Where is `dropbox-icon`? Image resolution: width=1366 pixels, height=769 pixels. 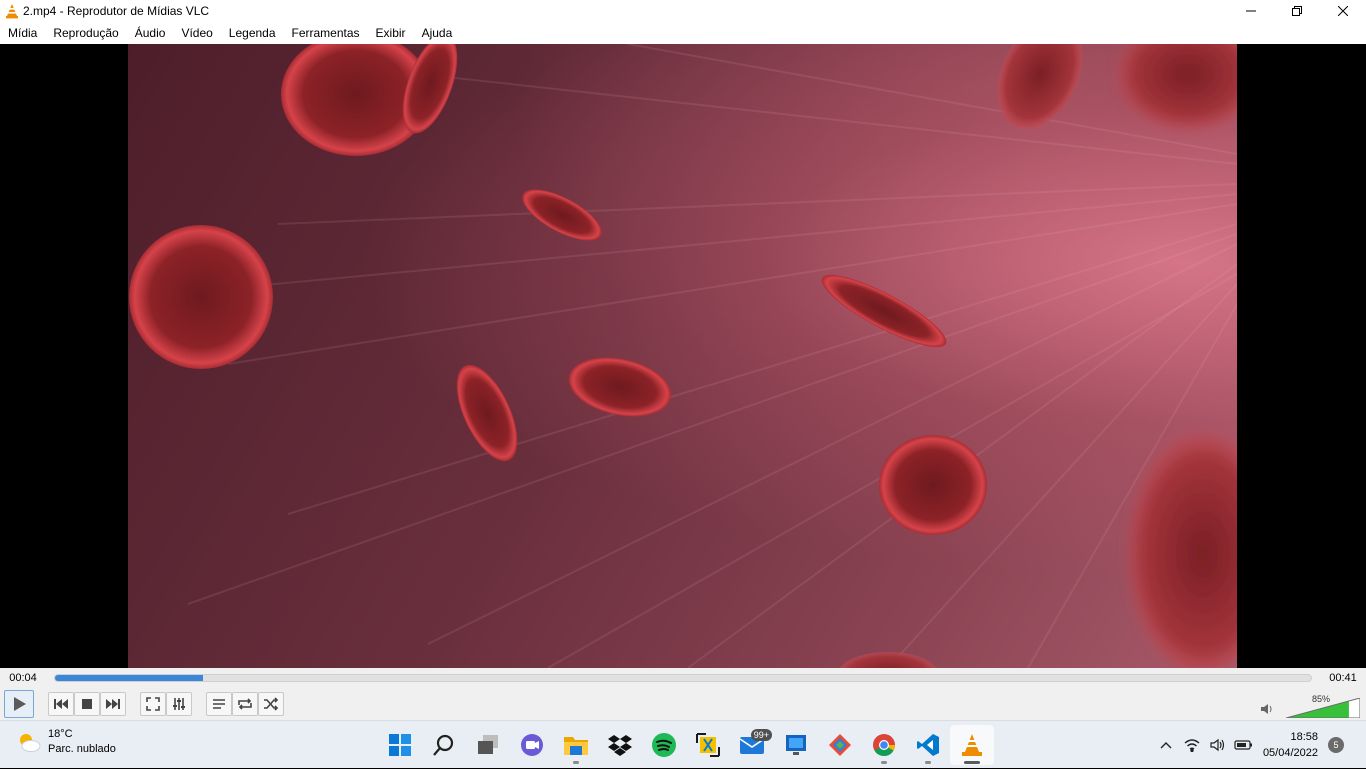
dropbox-icon is located at coordinates (620, 745).